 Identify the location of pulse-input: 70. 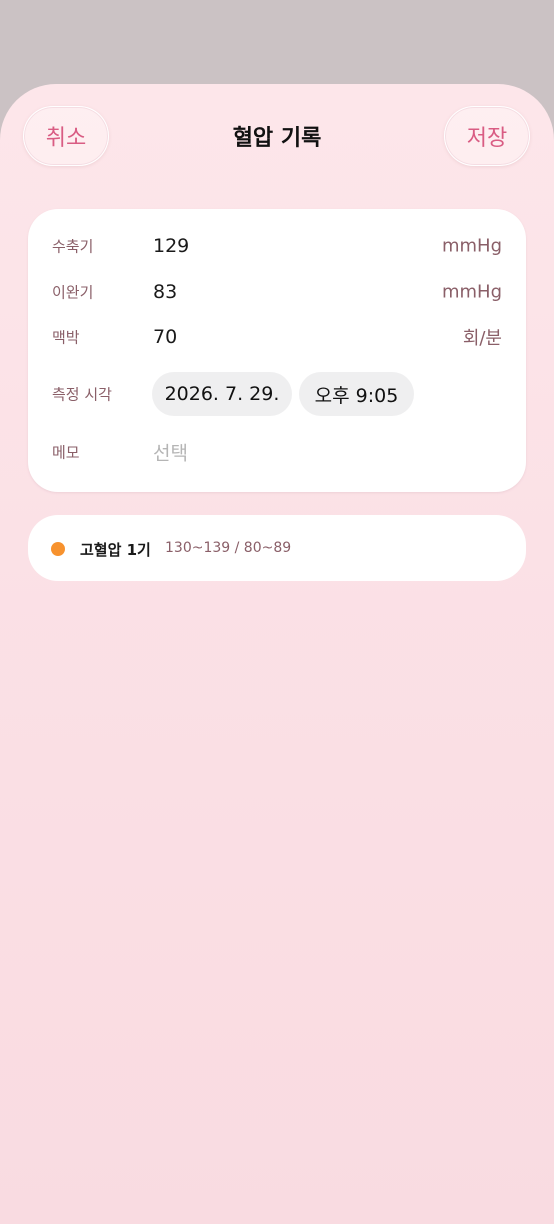
(165, 337).